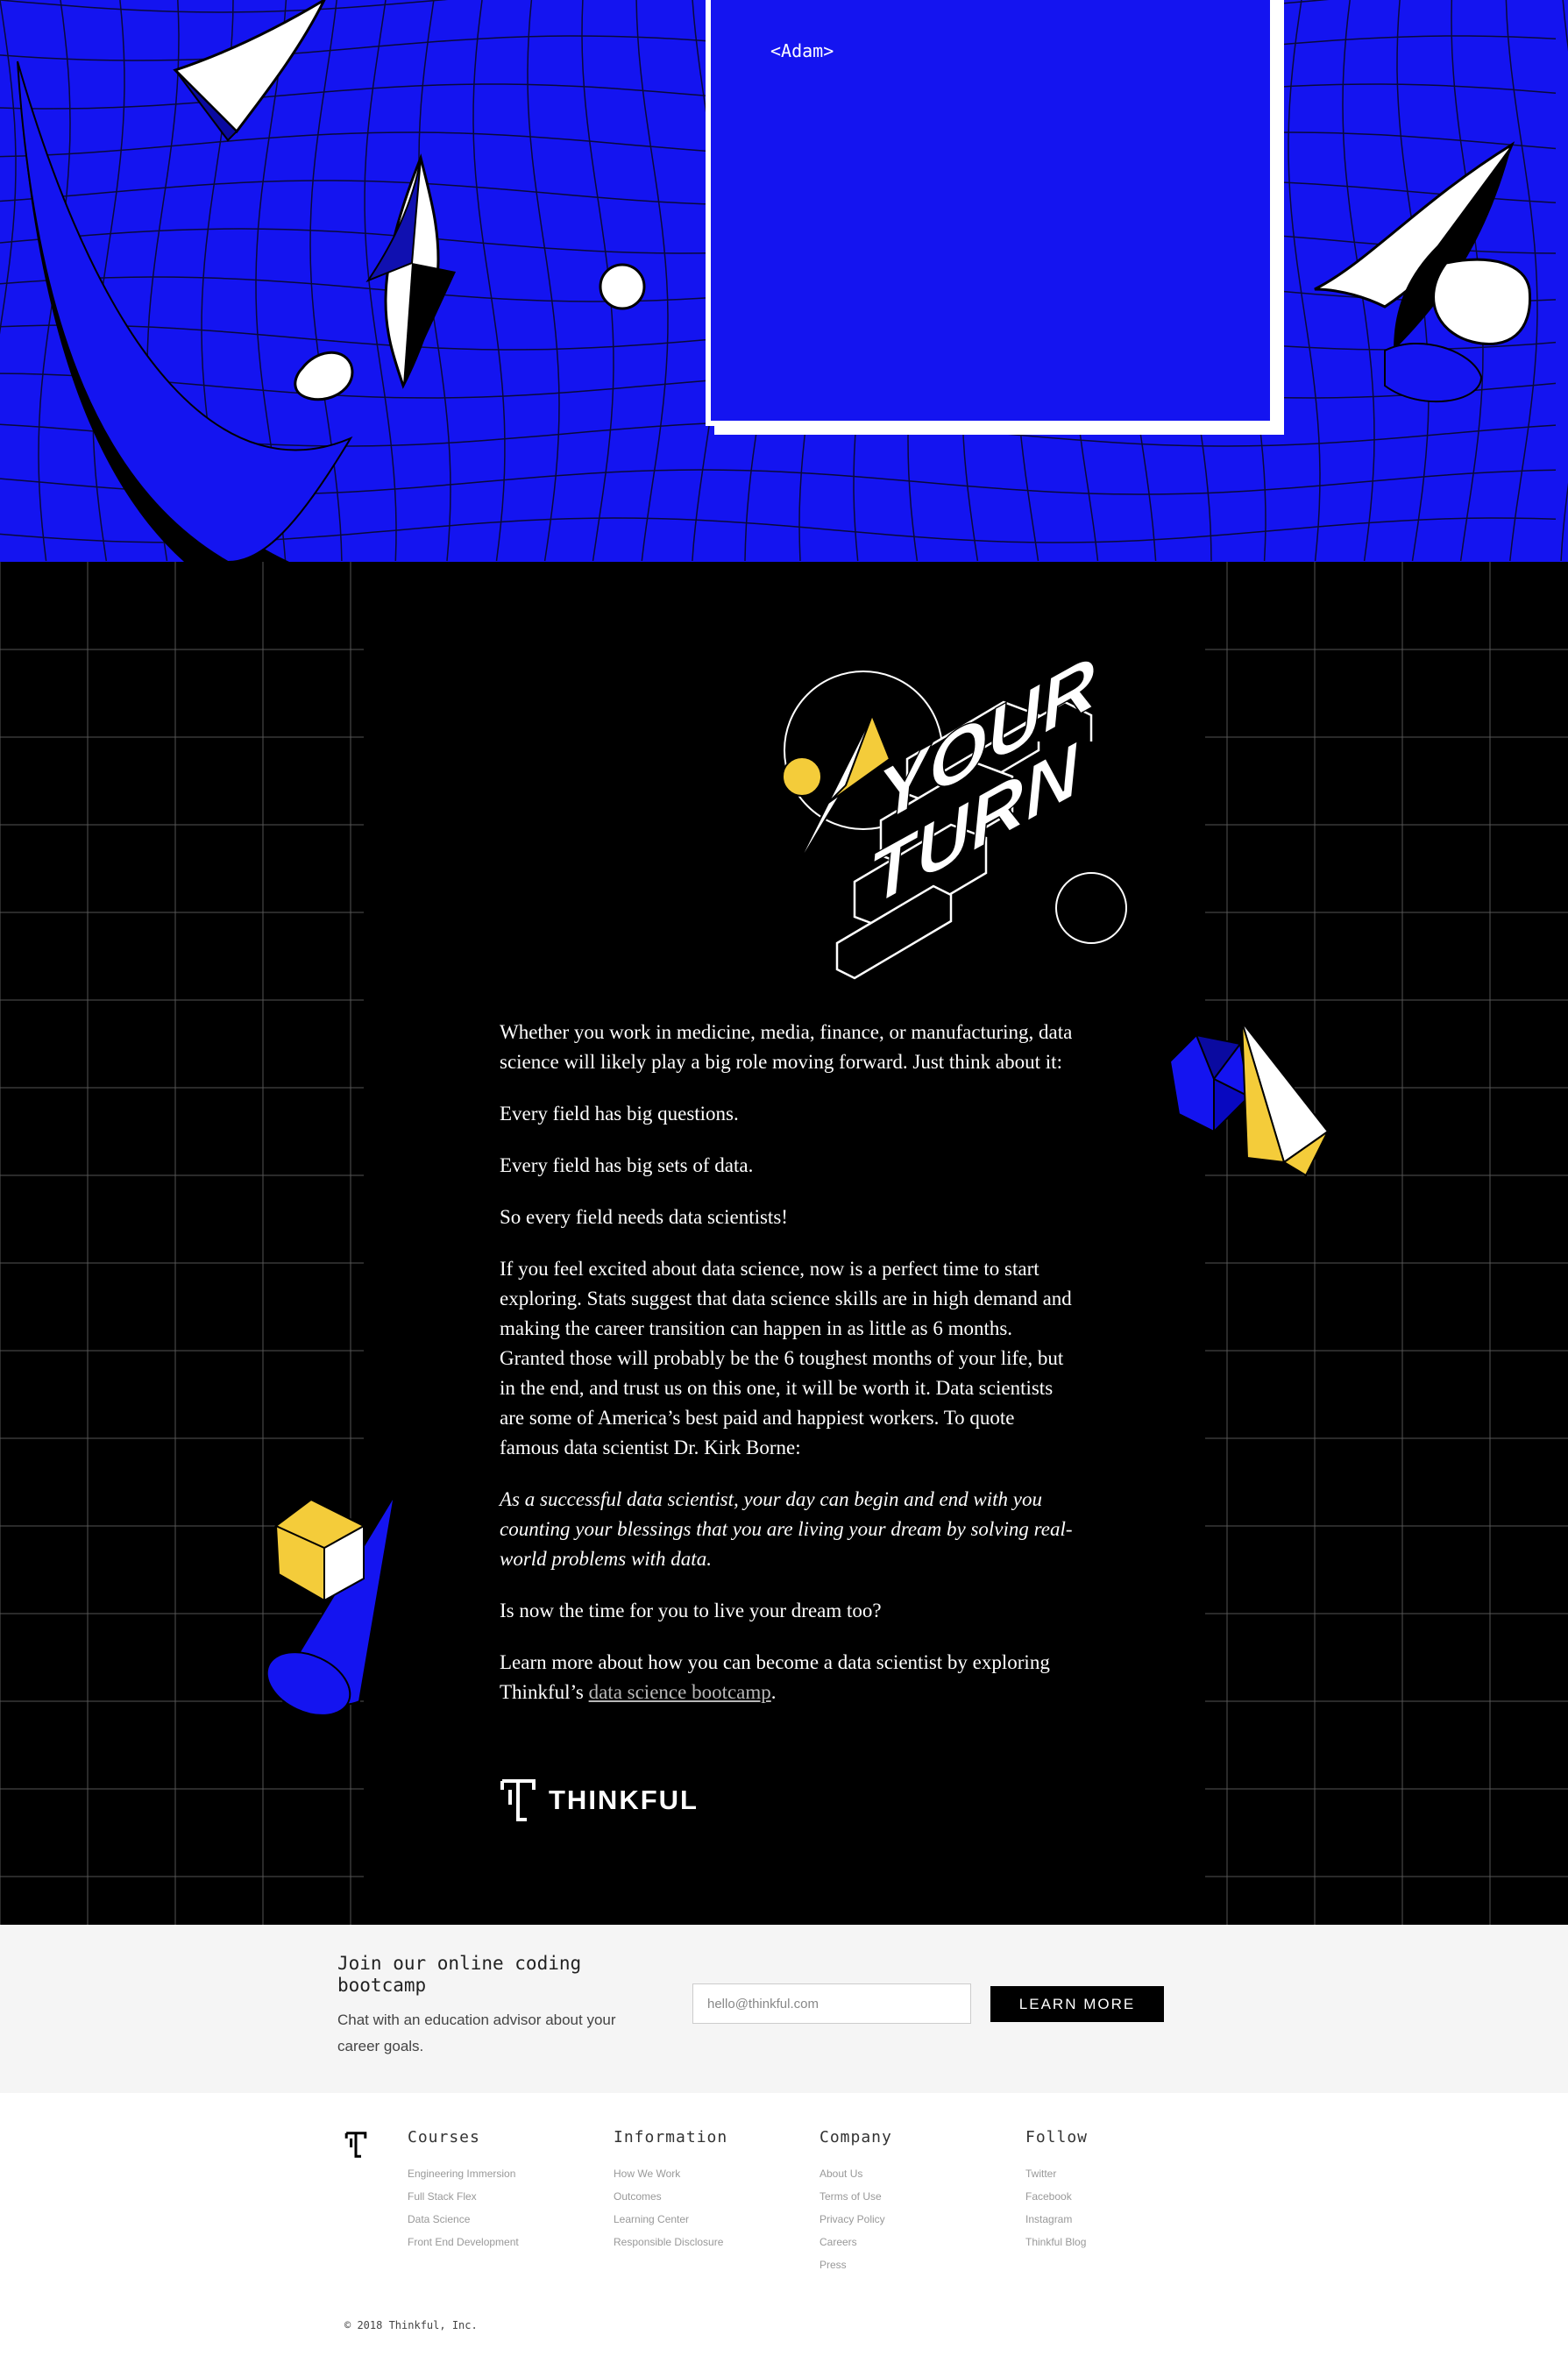  What do you see at coordinates (1057, 2137) in the screenshot?
I see `footer-column-title: Follow` at bounding box center [1057, 2137].